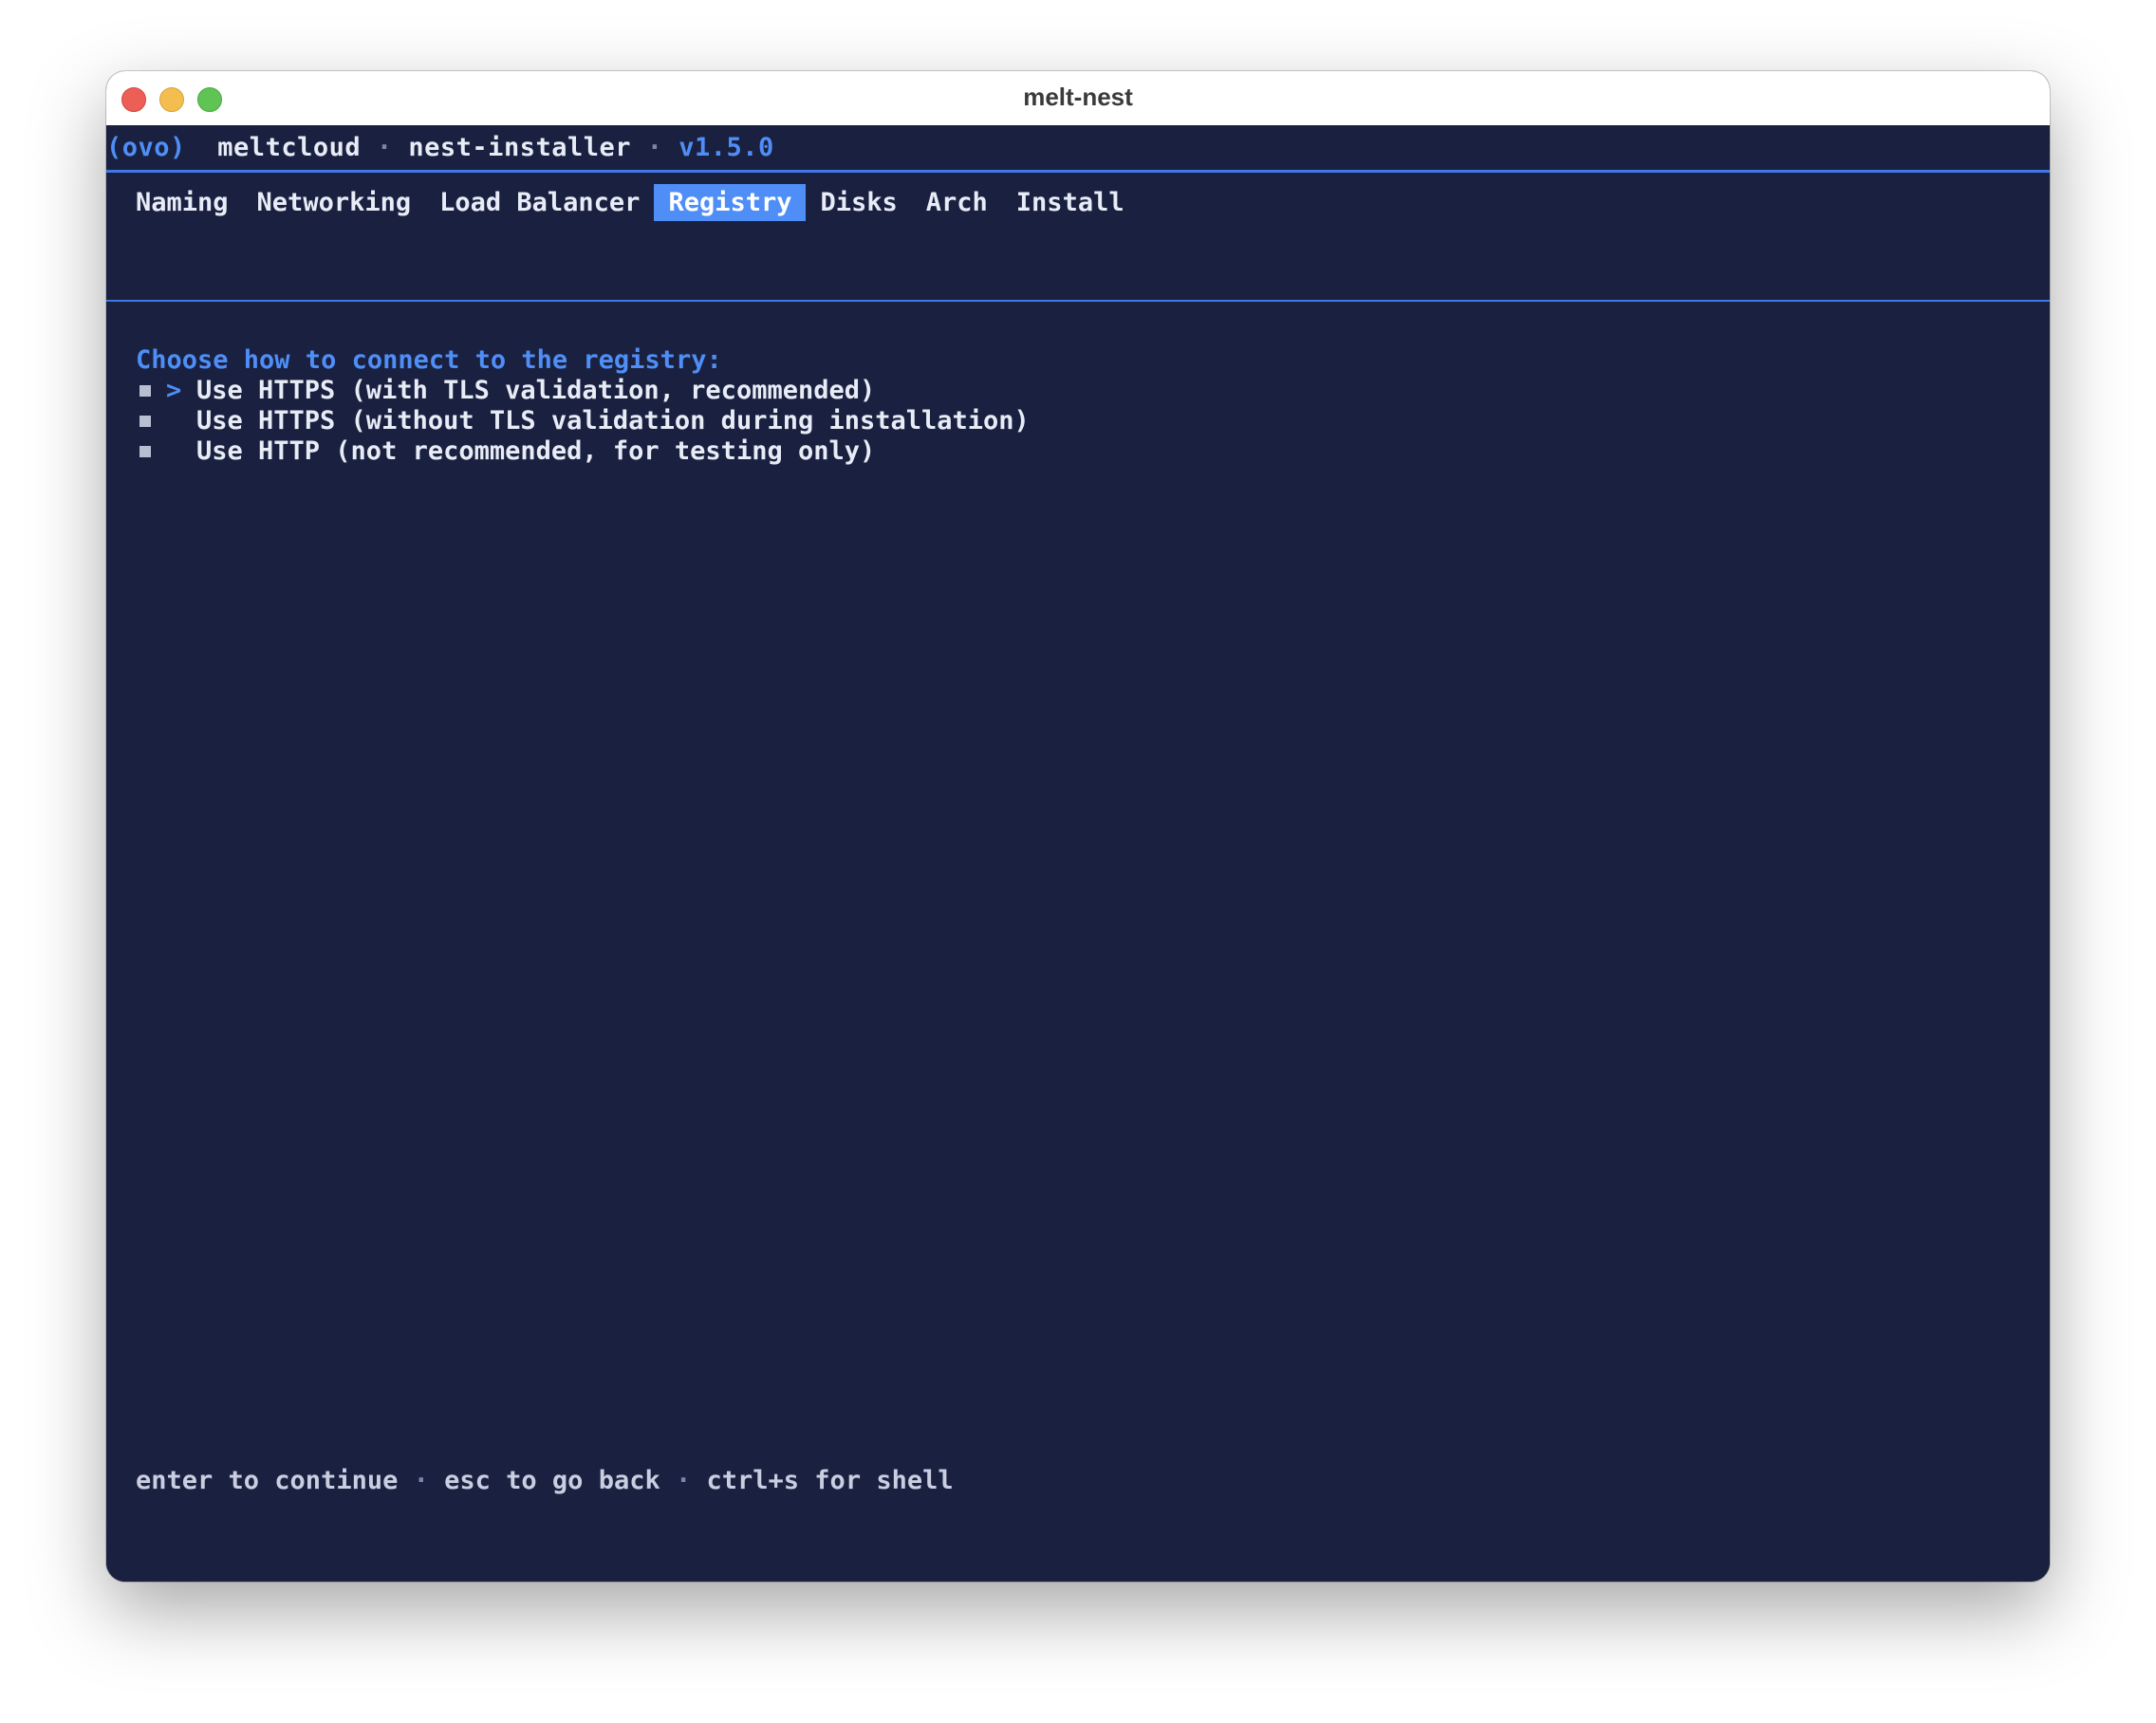 The width and height of the screenshot is (2156, 1723). Describe the element at coordinates (730, 202) in the screenshot. I see `tab-registry: Registry` at that location.